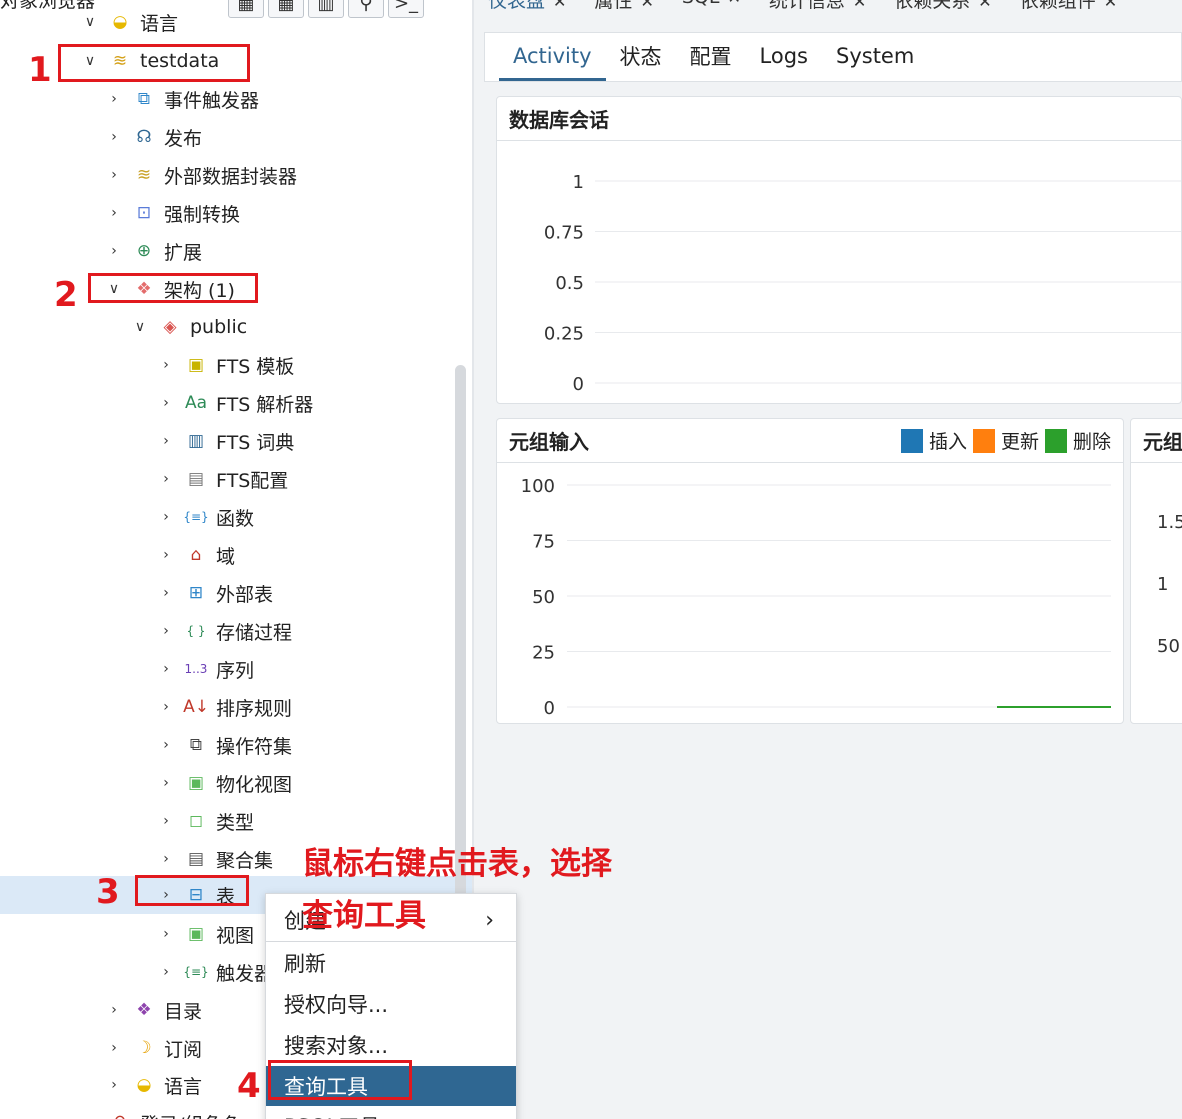 The height and width of the screenshot is (1119, 1182). Describe the element at coordinates (549, 442) in the screenshot. I see `tuples-in-title: 元组输入` at that location.